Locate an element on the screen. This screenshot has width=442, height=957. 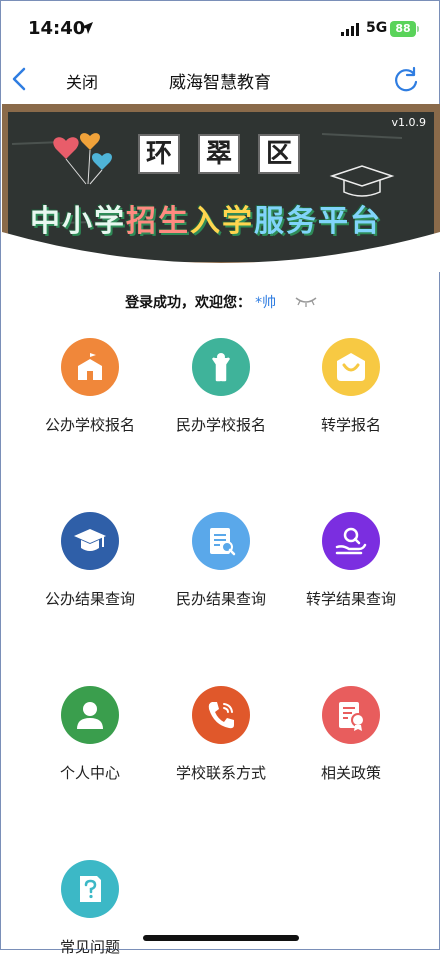
nav-bar: 关闭 威海智慧教育 is located at coordinates (221, 80).